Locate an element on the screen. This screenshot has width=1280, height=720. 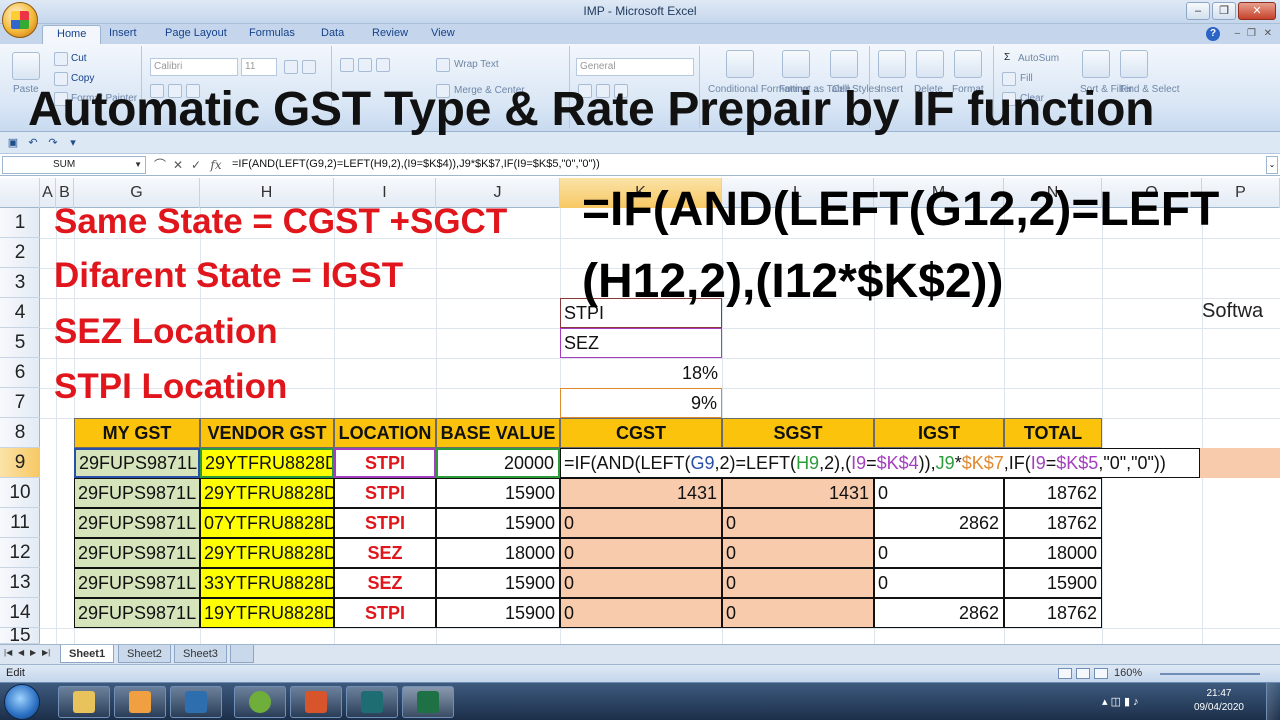
row-header-15: 15 is located at coordinates (20, 636).